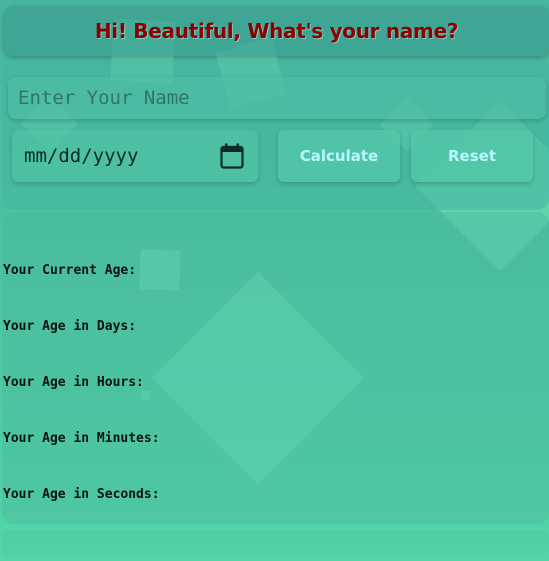 The height and width of the screenshot is (561, 549). What do you see at coordinates (81, 156) in the screenshot?
I see `birthdate-value: mm/dd/yyyy` at bounding box center [81, 156].